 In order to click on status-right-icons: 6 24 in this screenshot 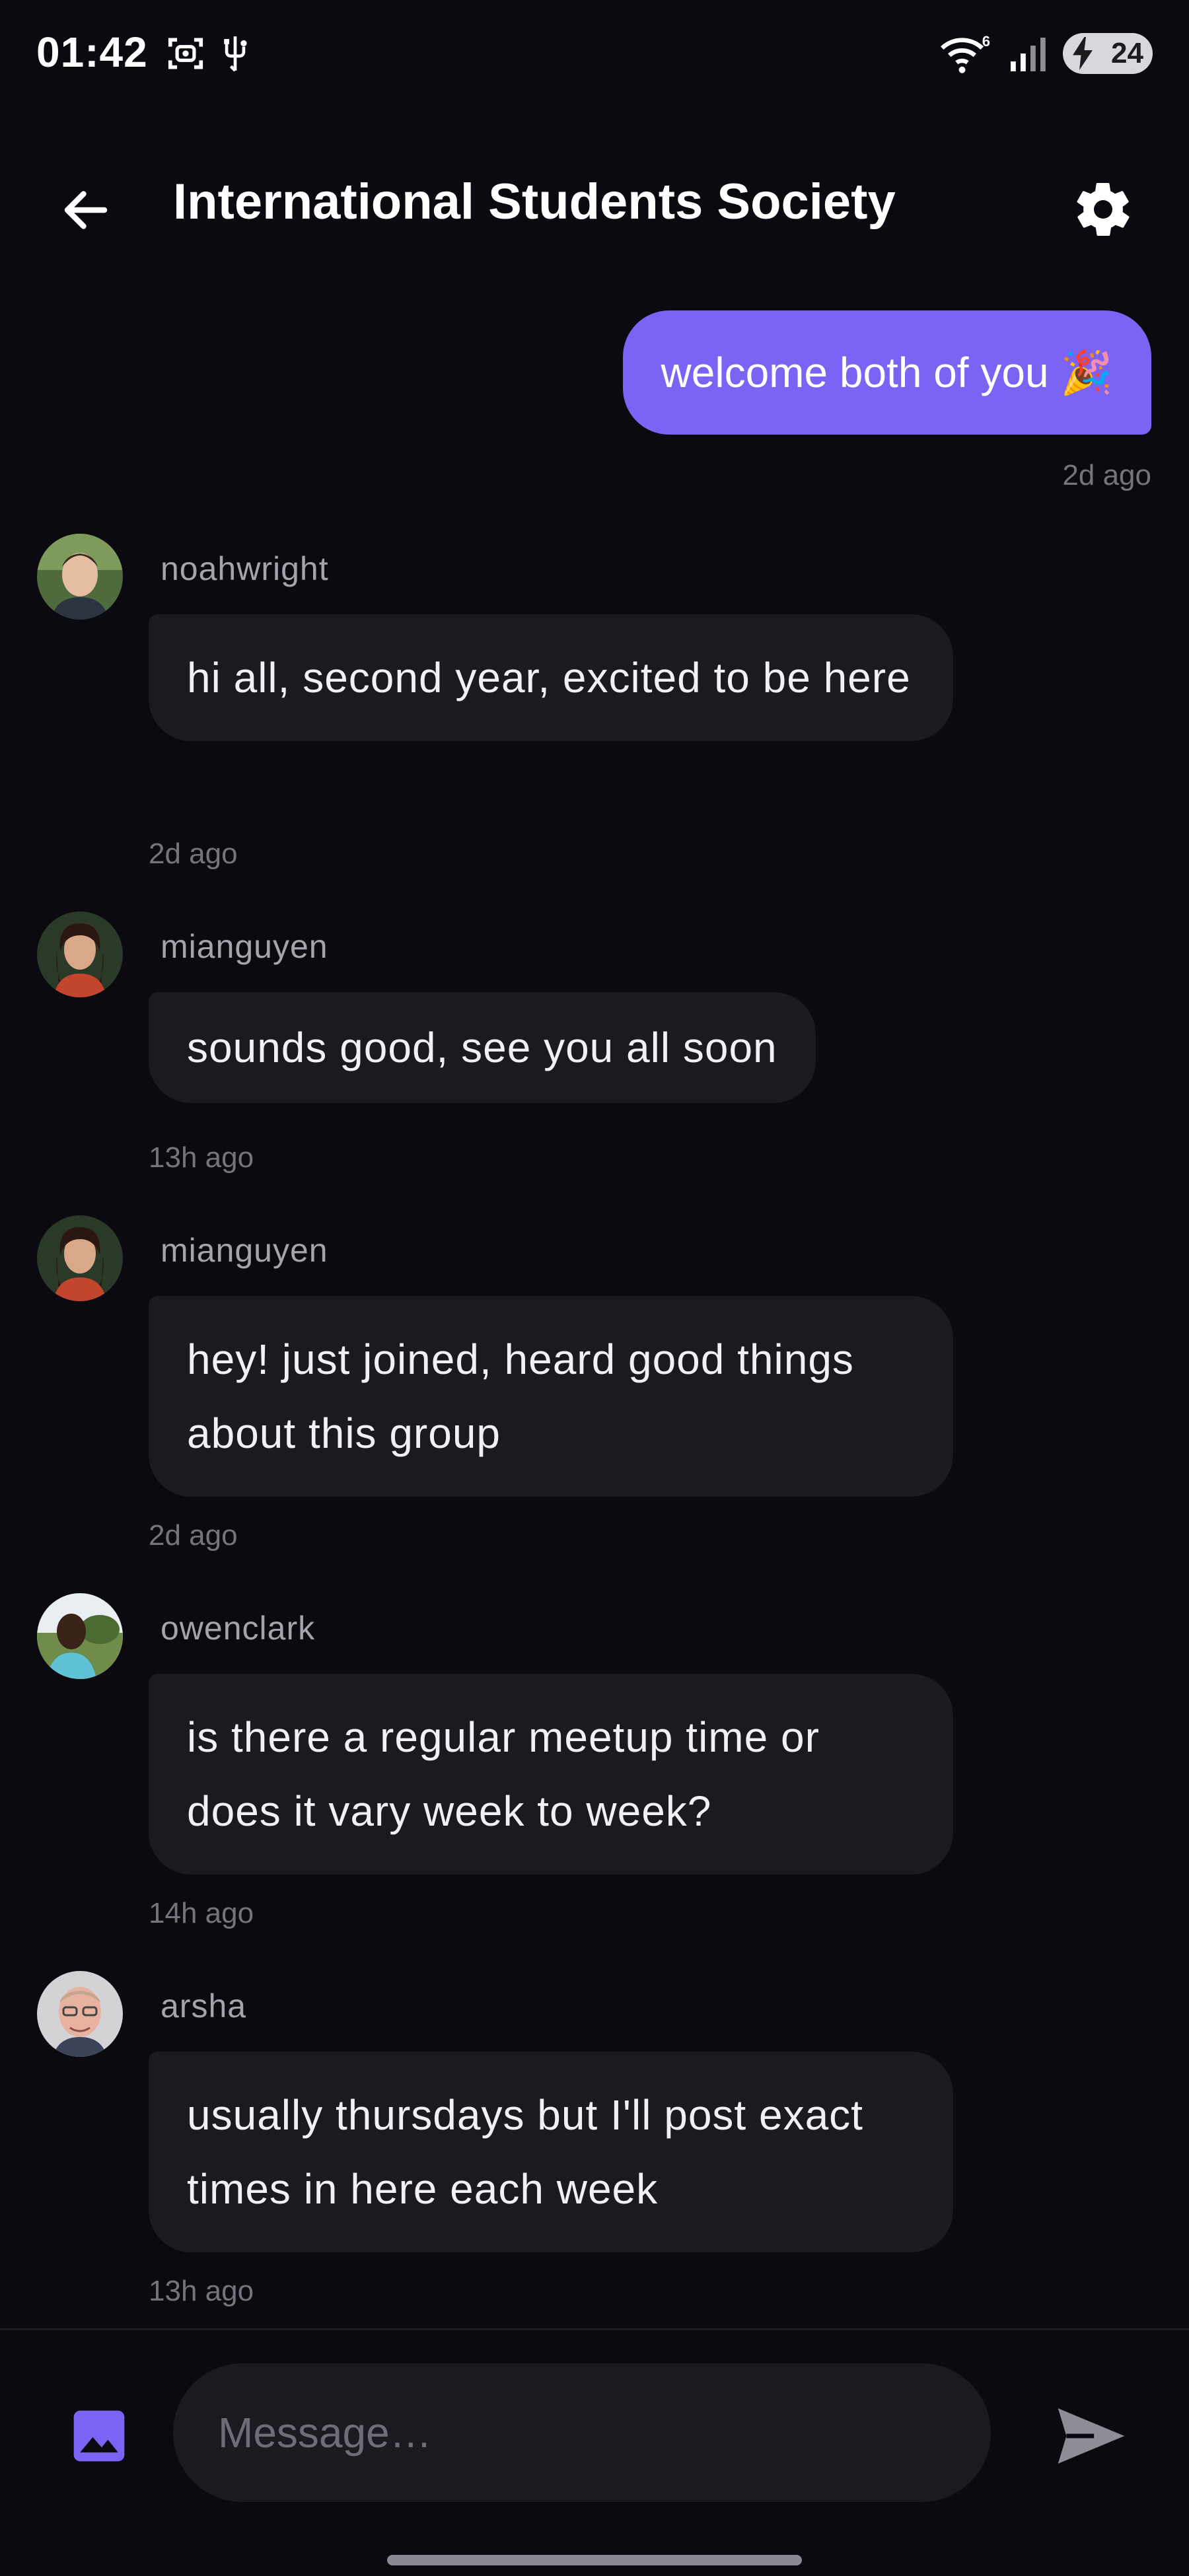, I will do `click(1045, 54)`.